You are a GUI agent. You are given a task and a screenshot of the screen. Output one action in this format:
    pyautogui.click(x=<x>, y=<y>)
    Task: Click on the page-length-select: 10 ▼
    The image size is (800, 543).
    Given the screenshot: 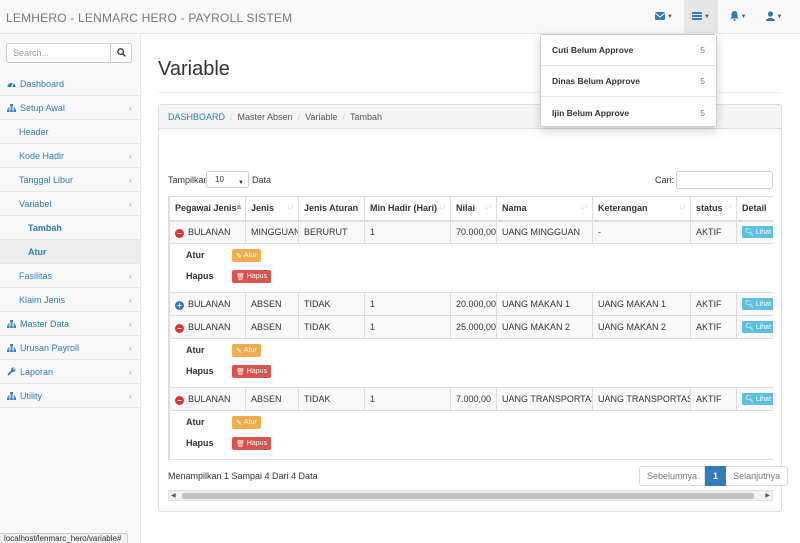 What is the action you would take?
    pyautogui.click(x=227, y=179)
    